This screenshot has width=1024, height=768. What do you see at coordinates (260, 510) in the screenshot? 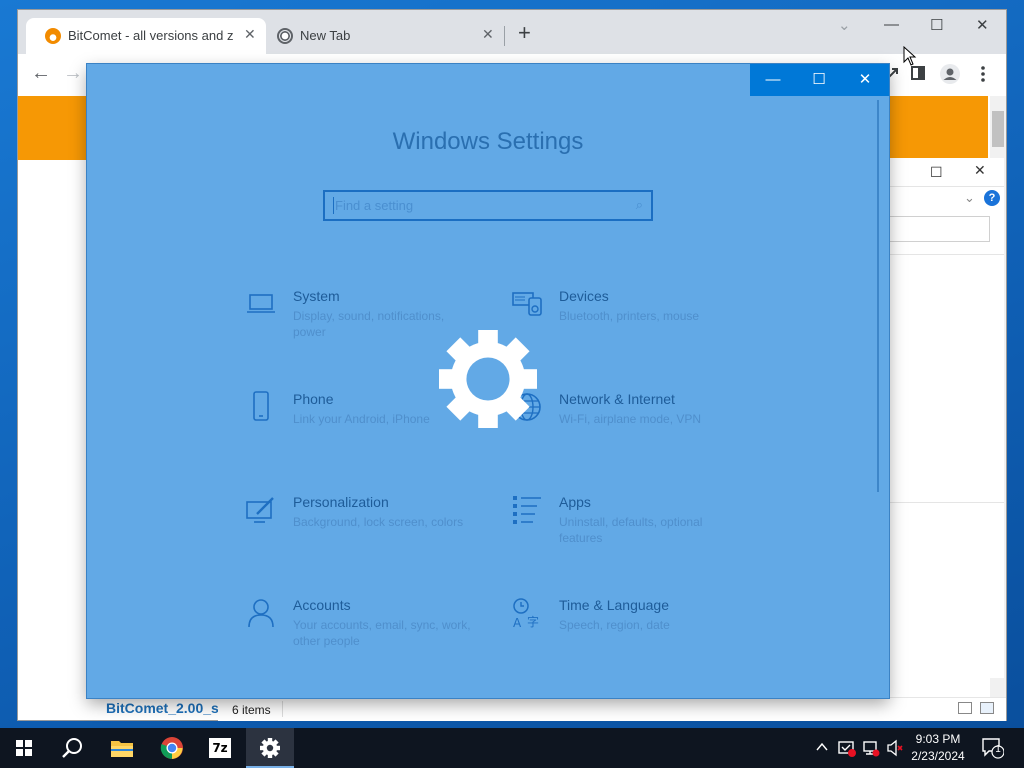
I see `paintbrush-icon` at bounding box center [260, 510].